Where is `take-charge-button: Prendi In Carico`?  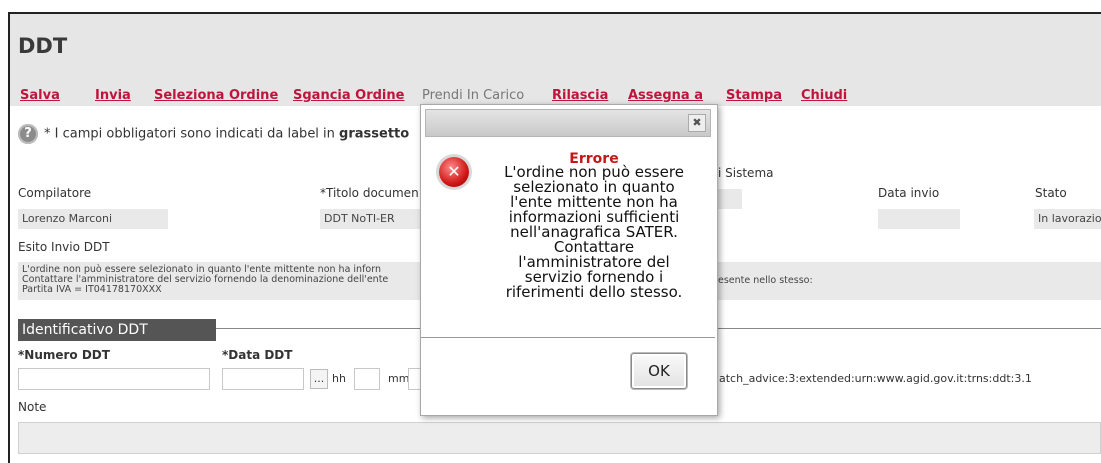 take-charge-button: Prendi In Carico is located at coordinates (473, 95).